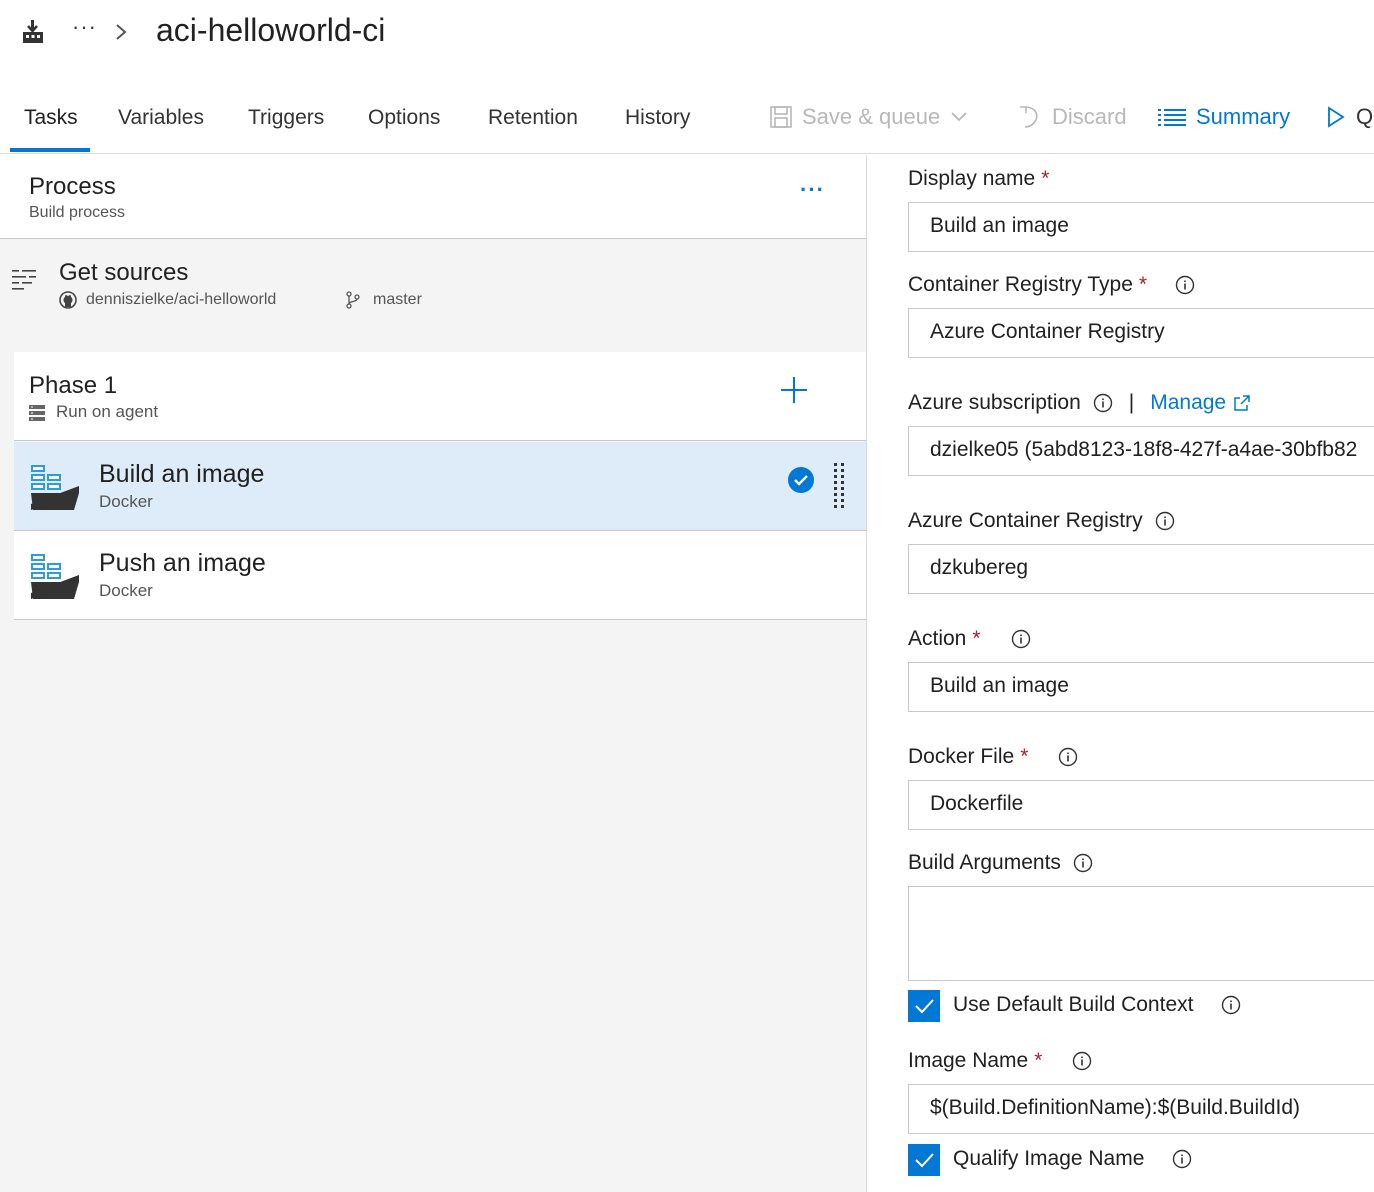 The image size is (1374, 1192). Describe the element at coordinates (1072, 1159) in the screenshot. I see `qualify-image-label: Qualify Image Name` at that location.